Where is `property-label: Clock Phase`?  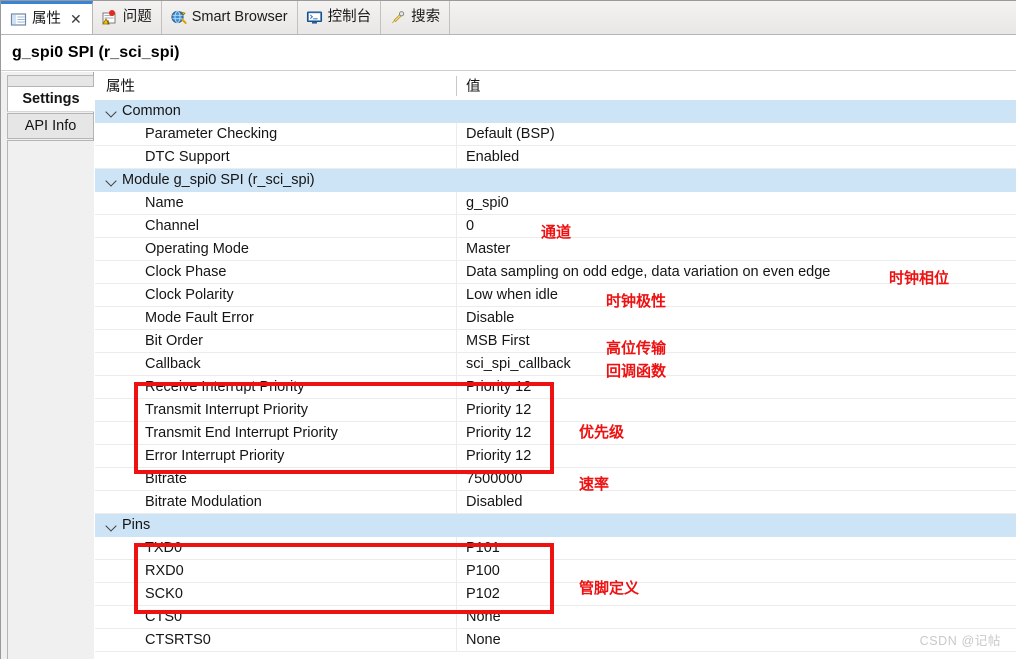
property-label: Clock Phase is located at coordinates (186, 272).